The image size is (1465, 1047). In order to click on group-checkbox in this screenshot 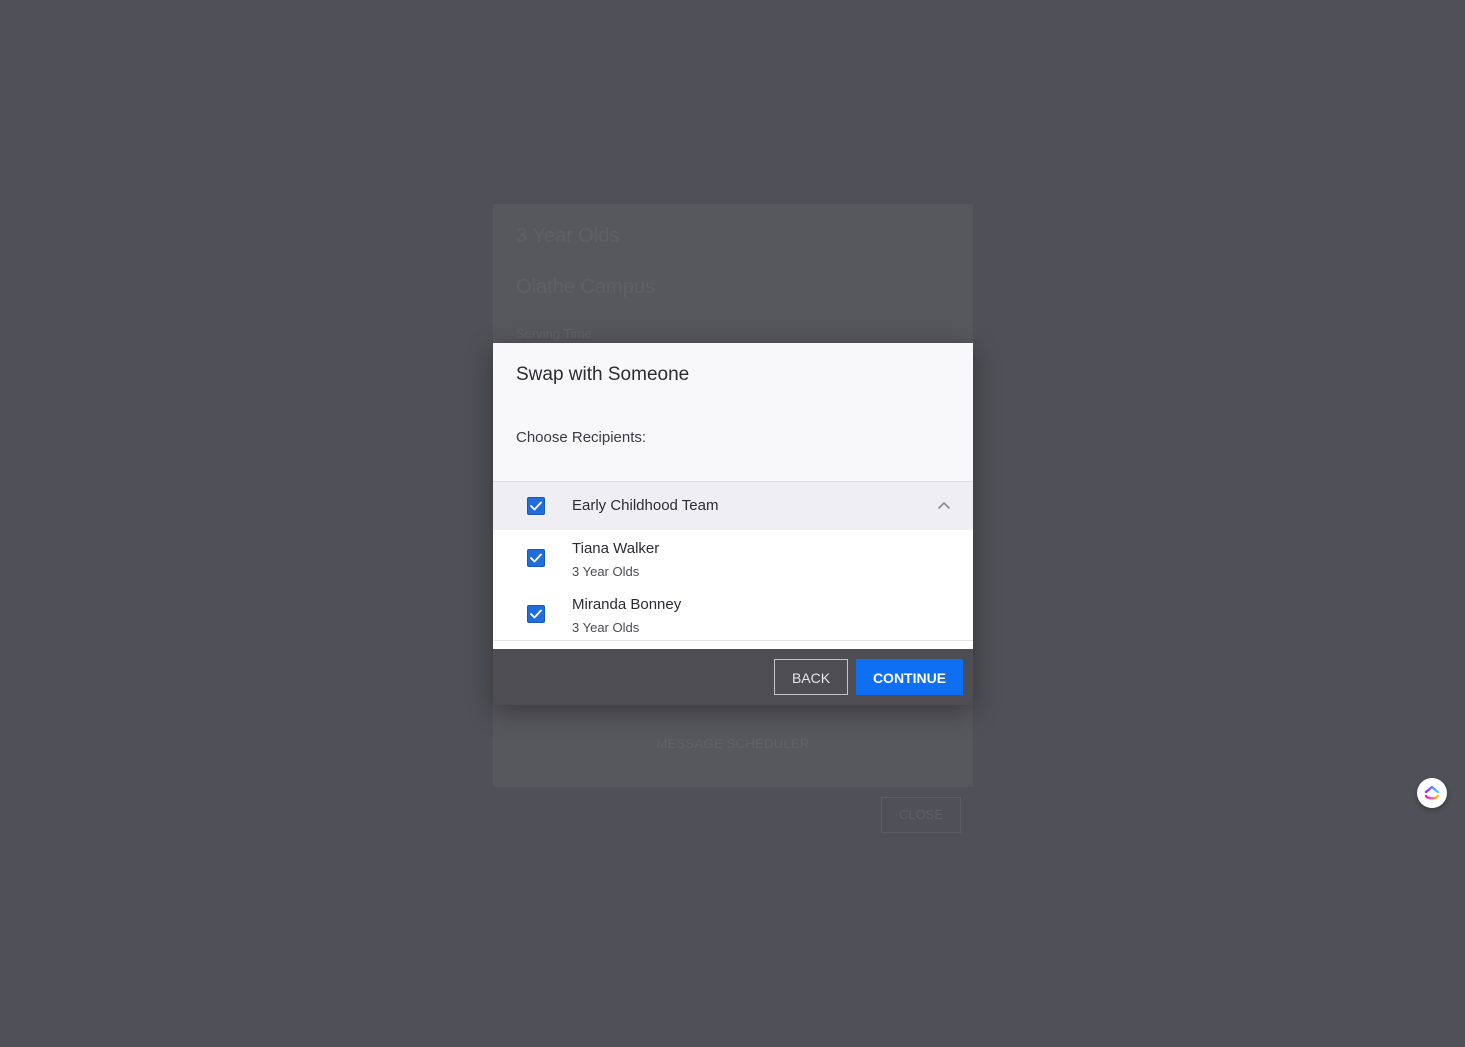, I will do `click(536, 506)`.